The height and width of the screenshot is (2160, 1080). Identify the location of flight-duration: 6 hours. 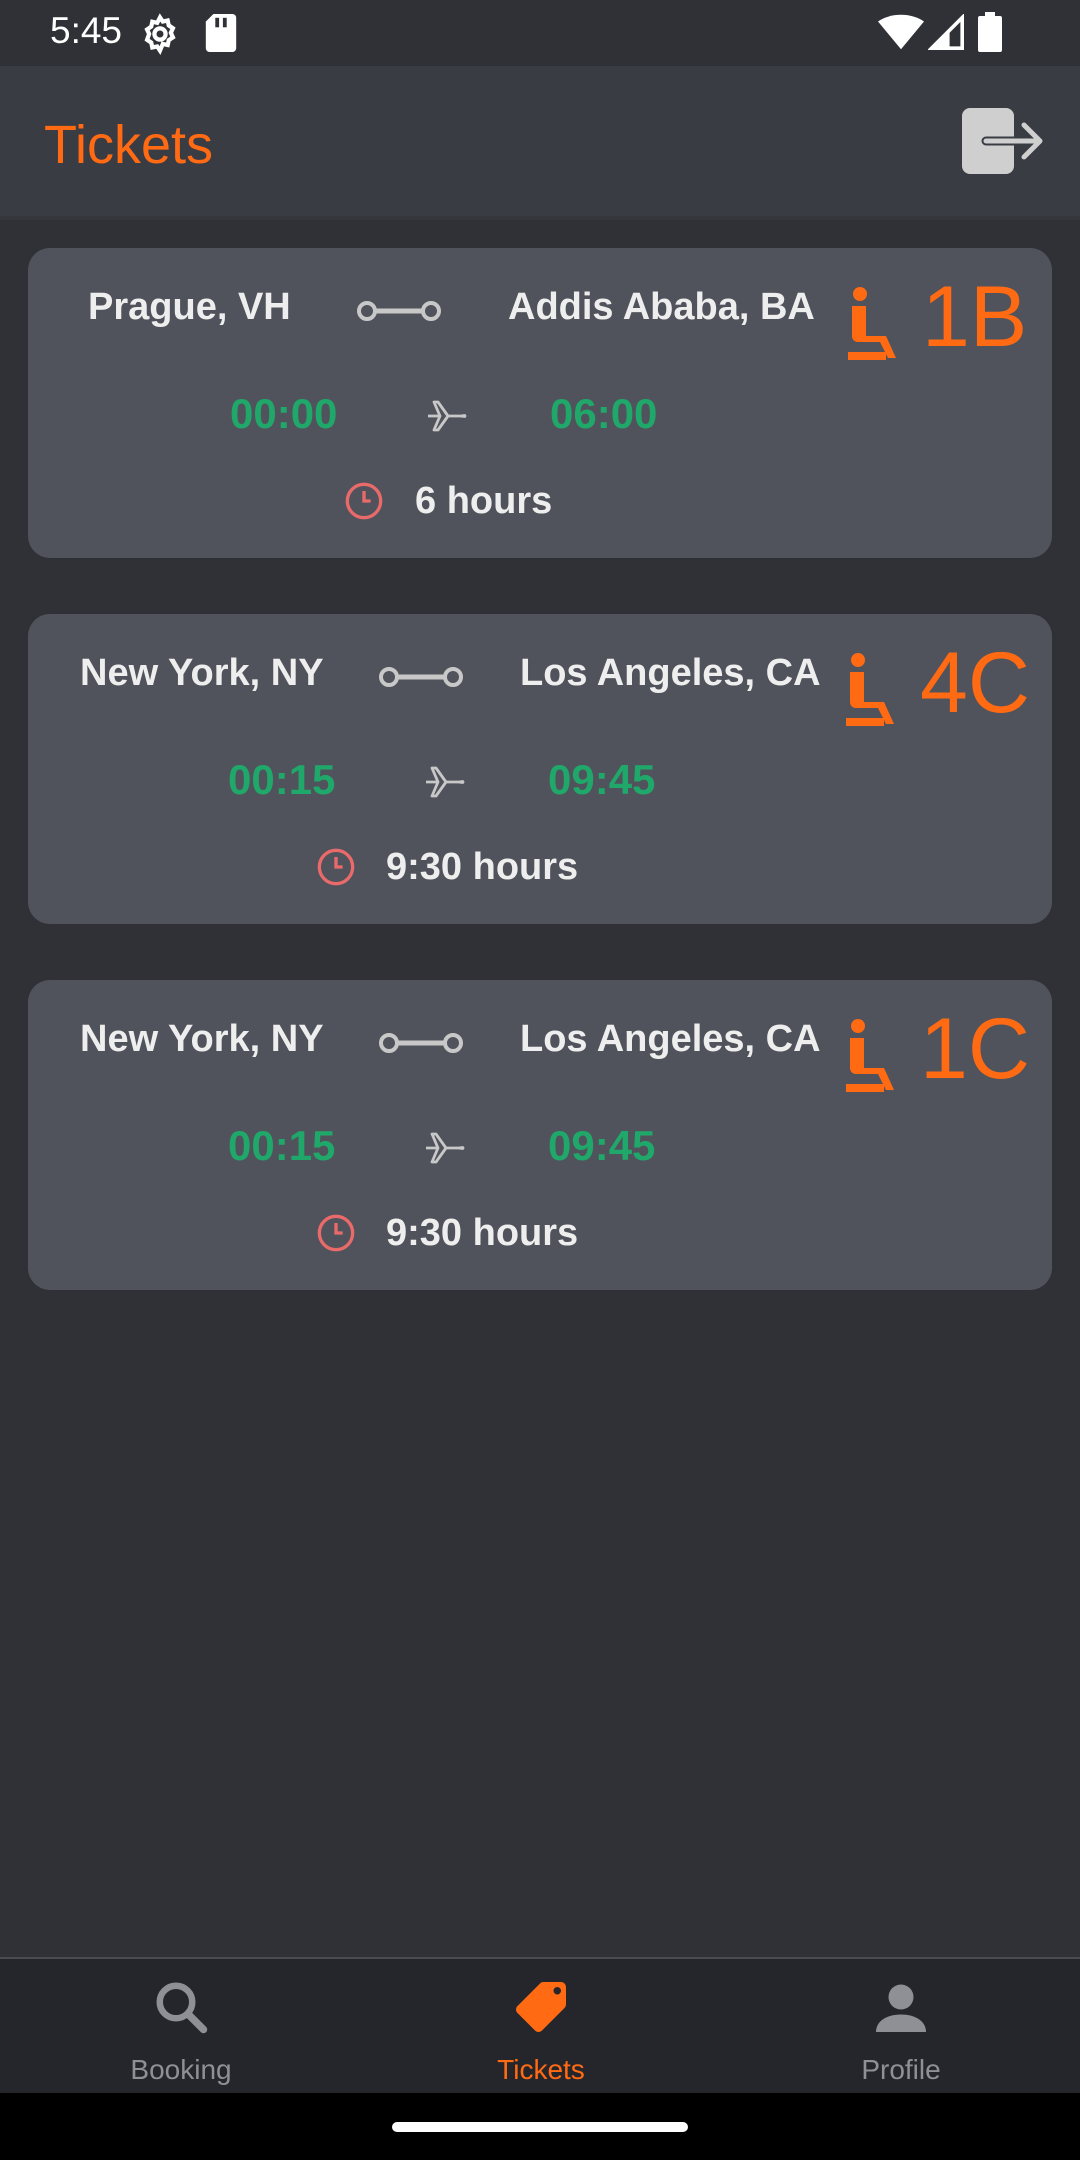
(484, 501).